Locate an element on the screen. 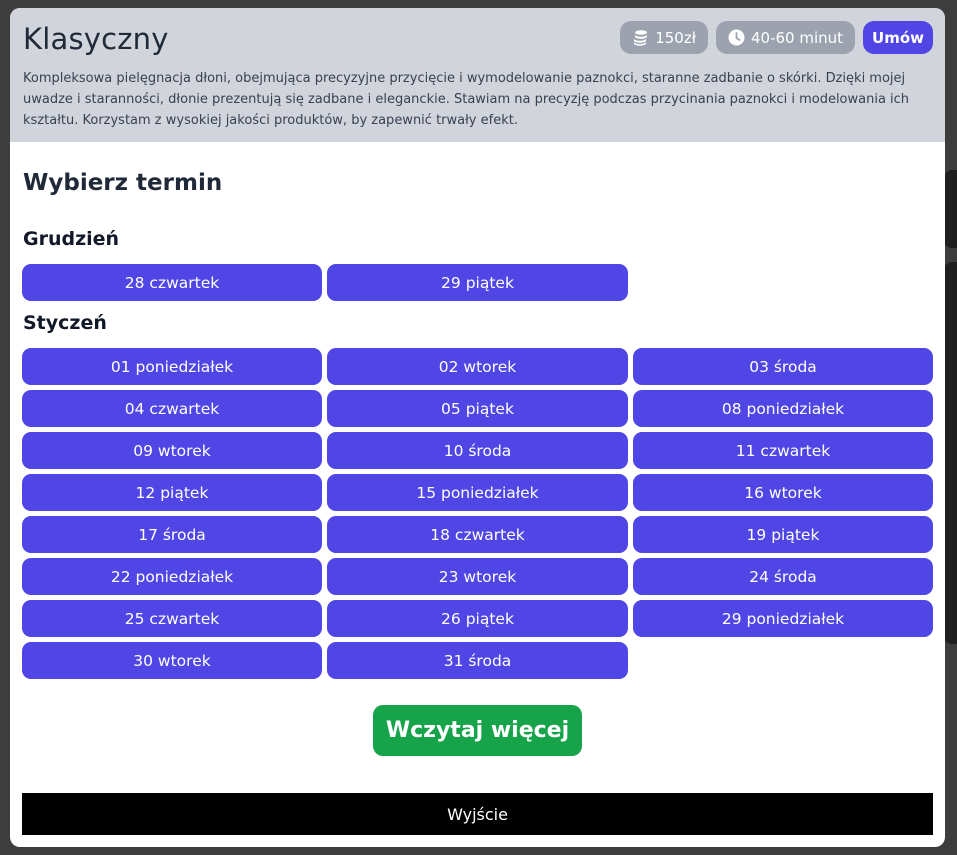  date-slot-button: 28 czwartek is located at coordinates (172, 282).